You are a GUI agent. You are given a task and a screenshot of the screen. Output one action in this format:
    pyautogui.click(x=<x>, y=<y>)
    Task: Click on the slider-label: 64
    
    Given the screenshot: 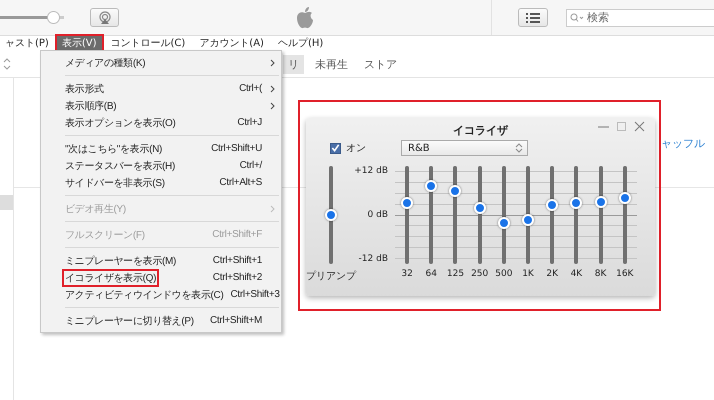 What is the action you would take?
    pyautogui.click(x=431, y=274)
    